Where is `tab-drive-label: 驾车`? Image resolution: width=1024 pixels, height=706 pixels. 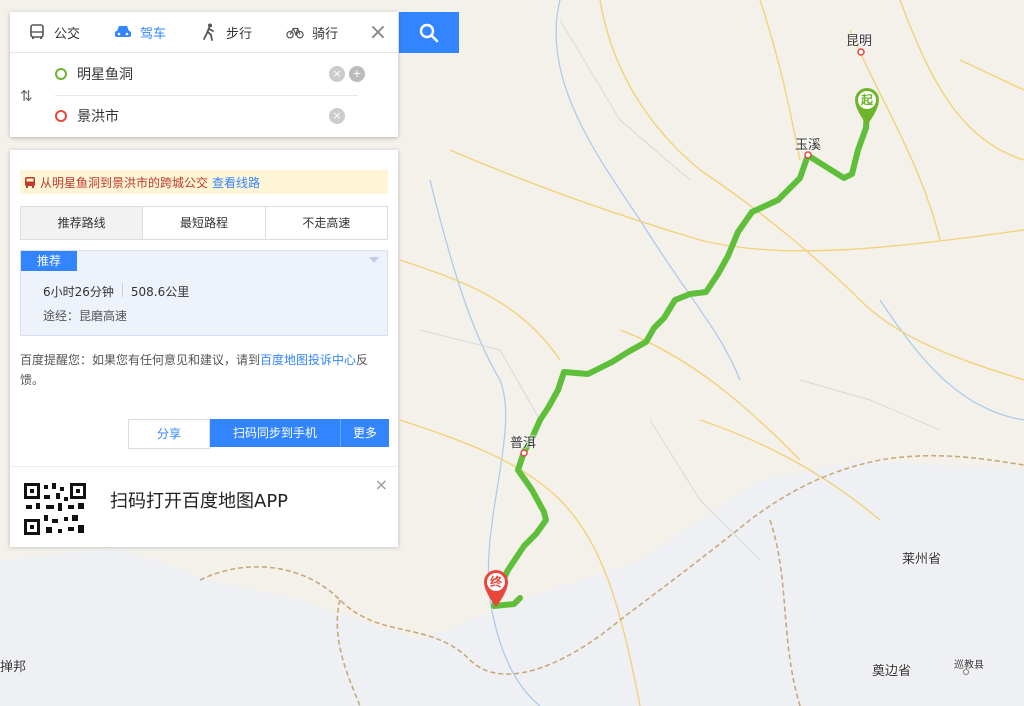
tab-drive-label: 驾车 is located at coordinates (153, 34).